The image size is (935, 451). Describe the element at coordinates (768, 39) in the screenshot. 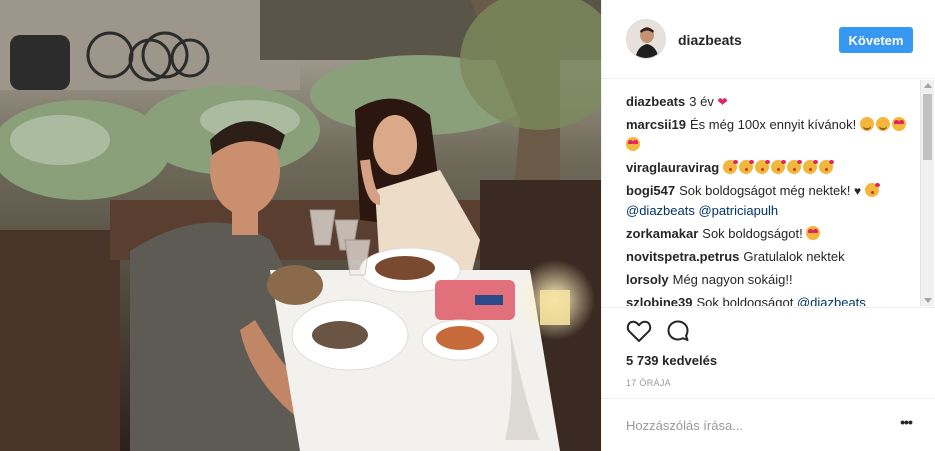

I see `post-header: diazbeats Követem` at that location.